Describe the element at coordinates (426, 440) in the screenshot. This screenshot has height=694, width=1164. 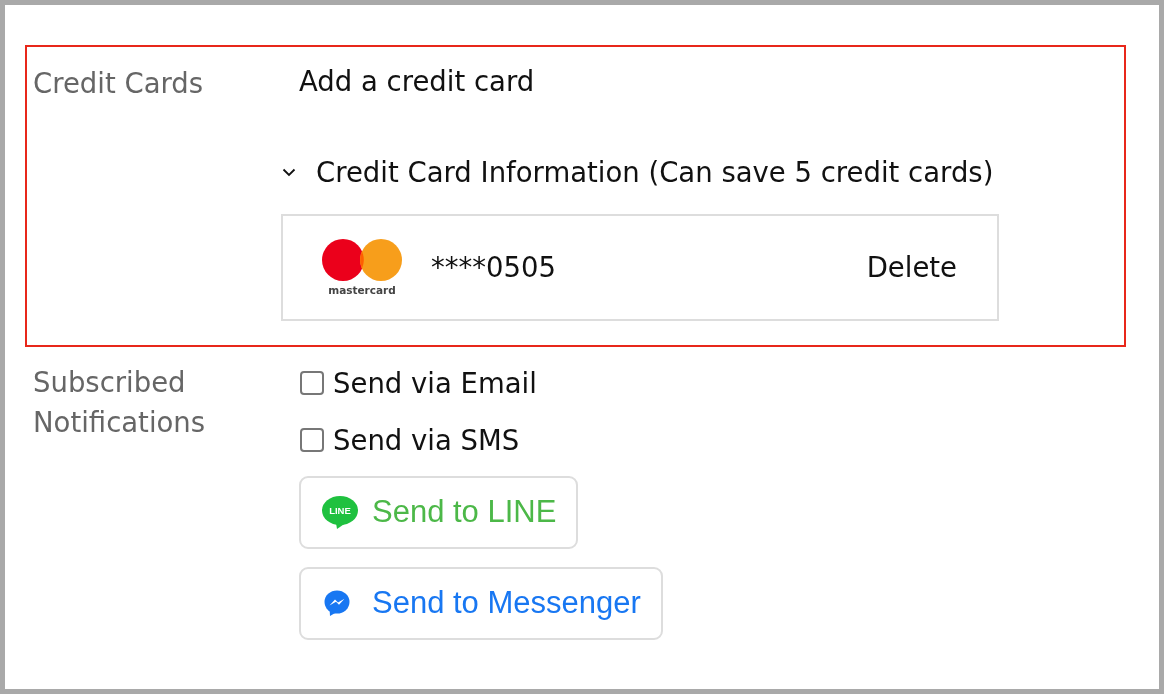
I see `option-label: Send via SMS` at that location.